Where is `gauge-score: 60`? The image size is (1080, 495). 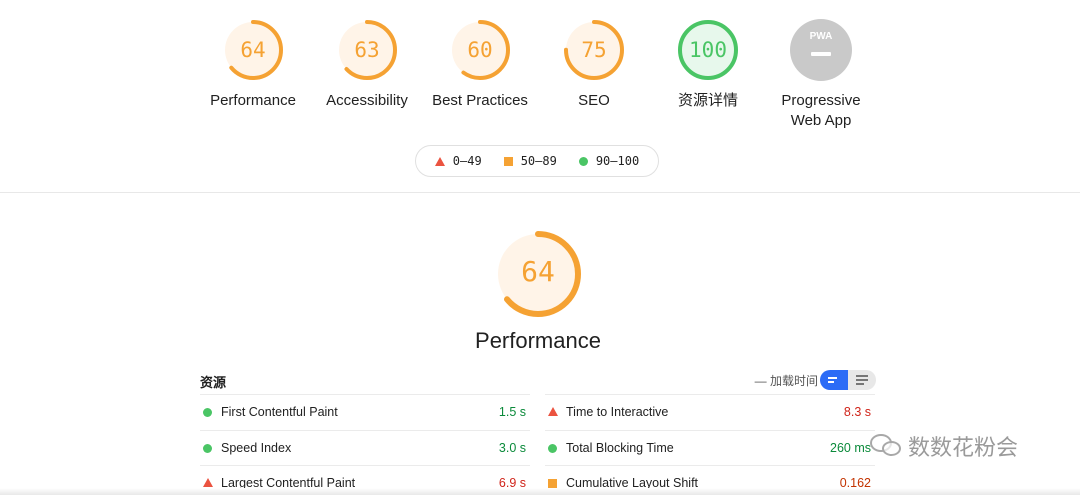
gauge-score: 60 is located at coordinates (480, 50).